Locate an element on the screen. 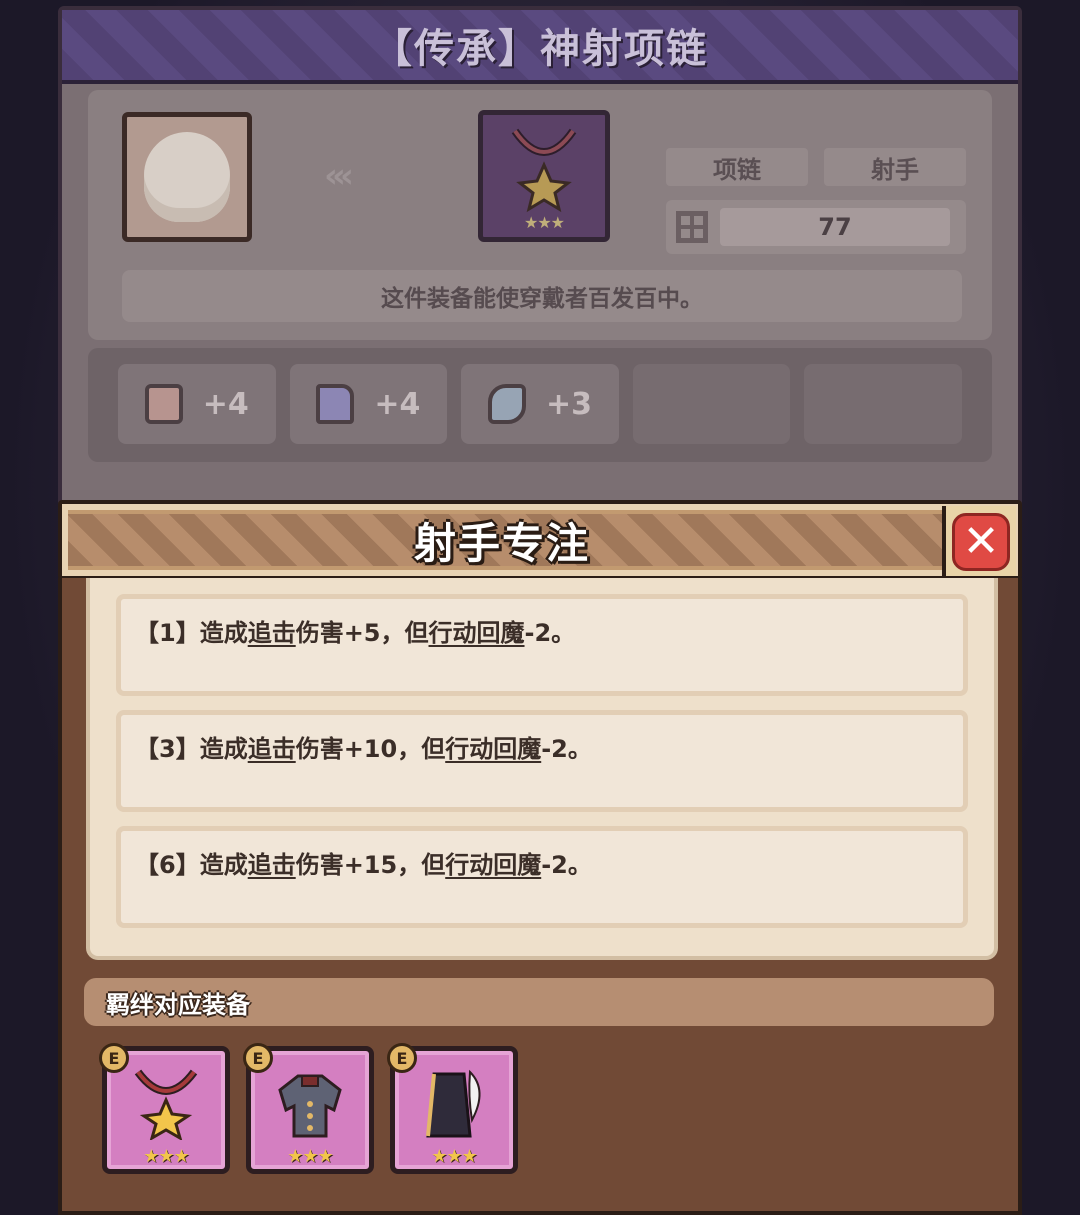 The width and height of the screenshot is (1080, 1215). item-level-row: 77 is located at coordinates (816, 227).